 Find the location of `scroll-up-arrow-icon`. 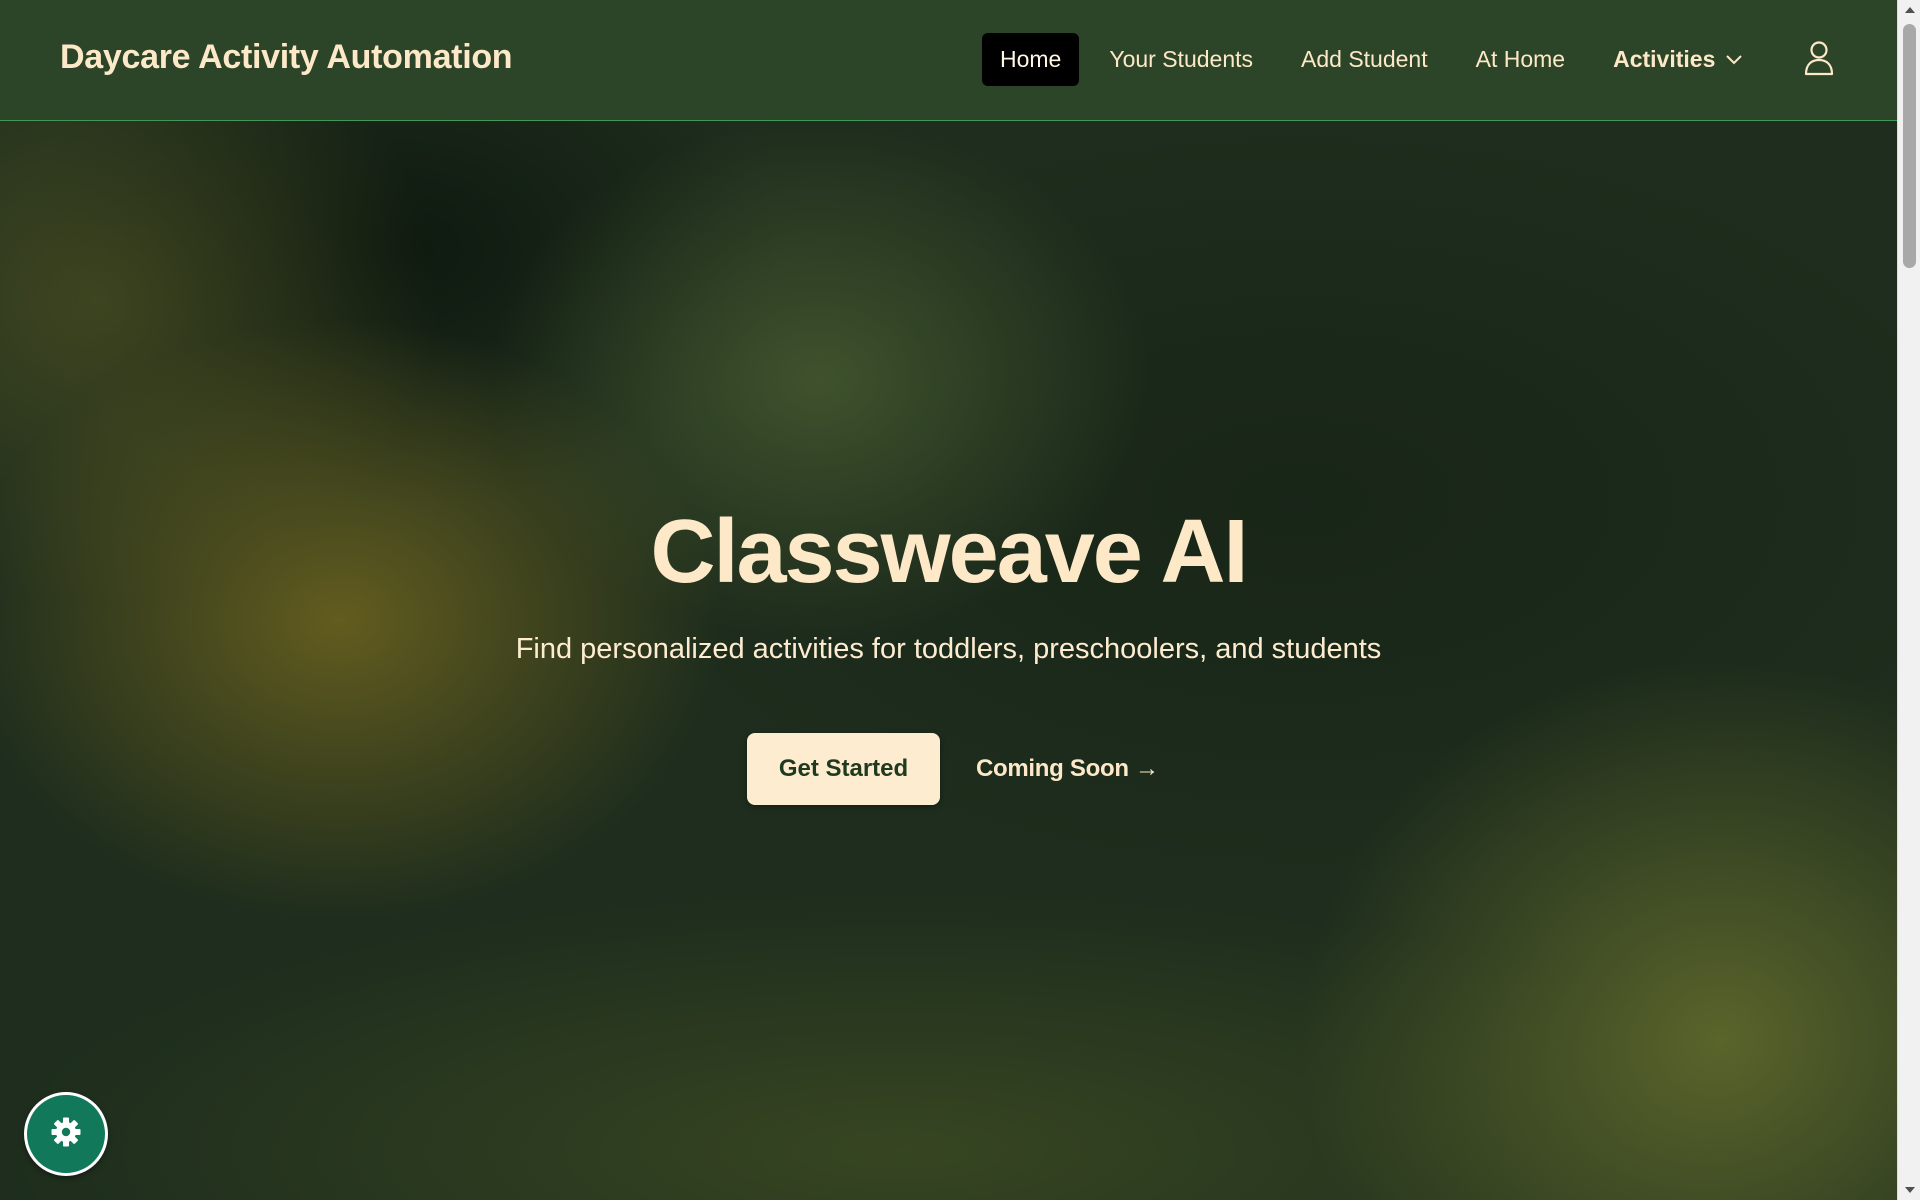

scroll-up-arrow-icon is located at coordinates (1909, 10).